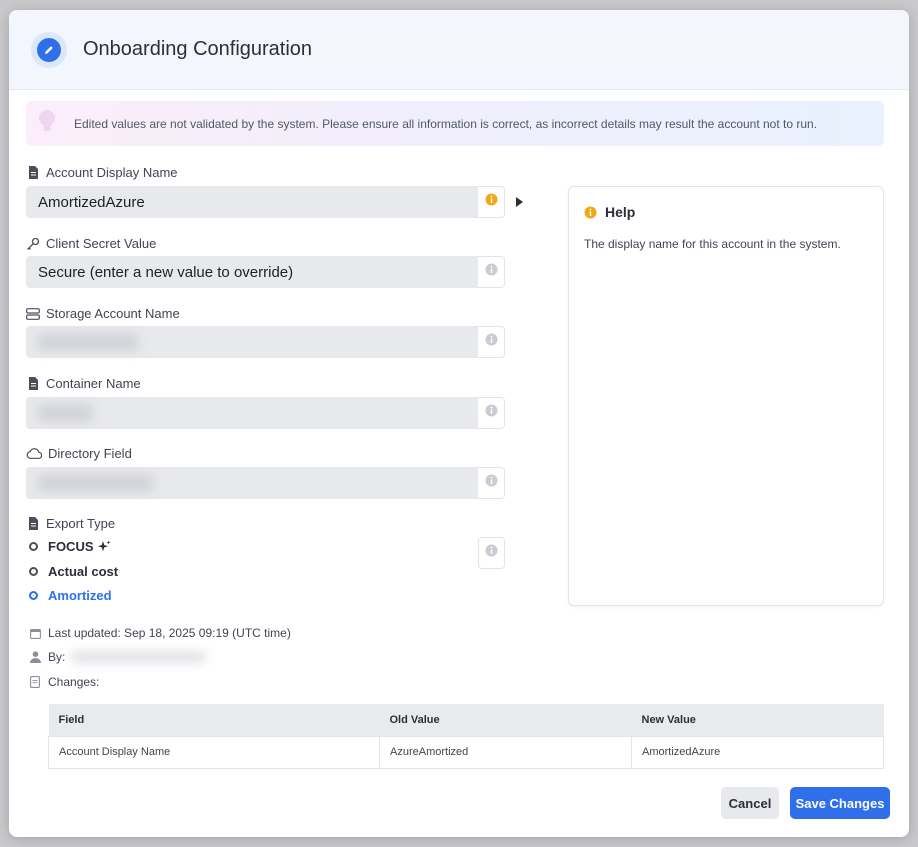 This screenshot has width=918, height=847. Describe the element at coordinates (33, 595) in the screenshot. I see `radio-button-selected` at that location.